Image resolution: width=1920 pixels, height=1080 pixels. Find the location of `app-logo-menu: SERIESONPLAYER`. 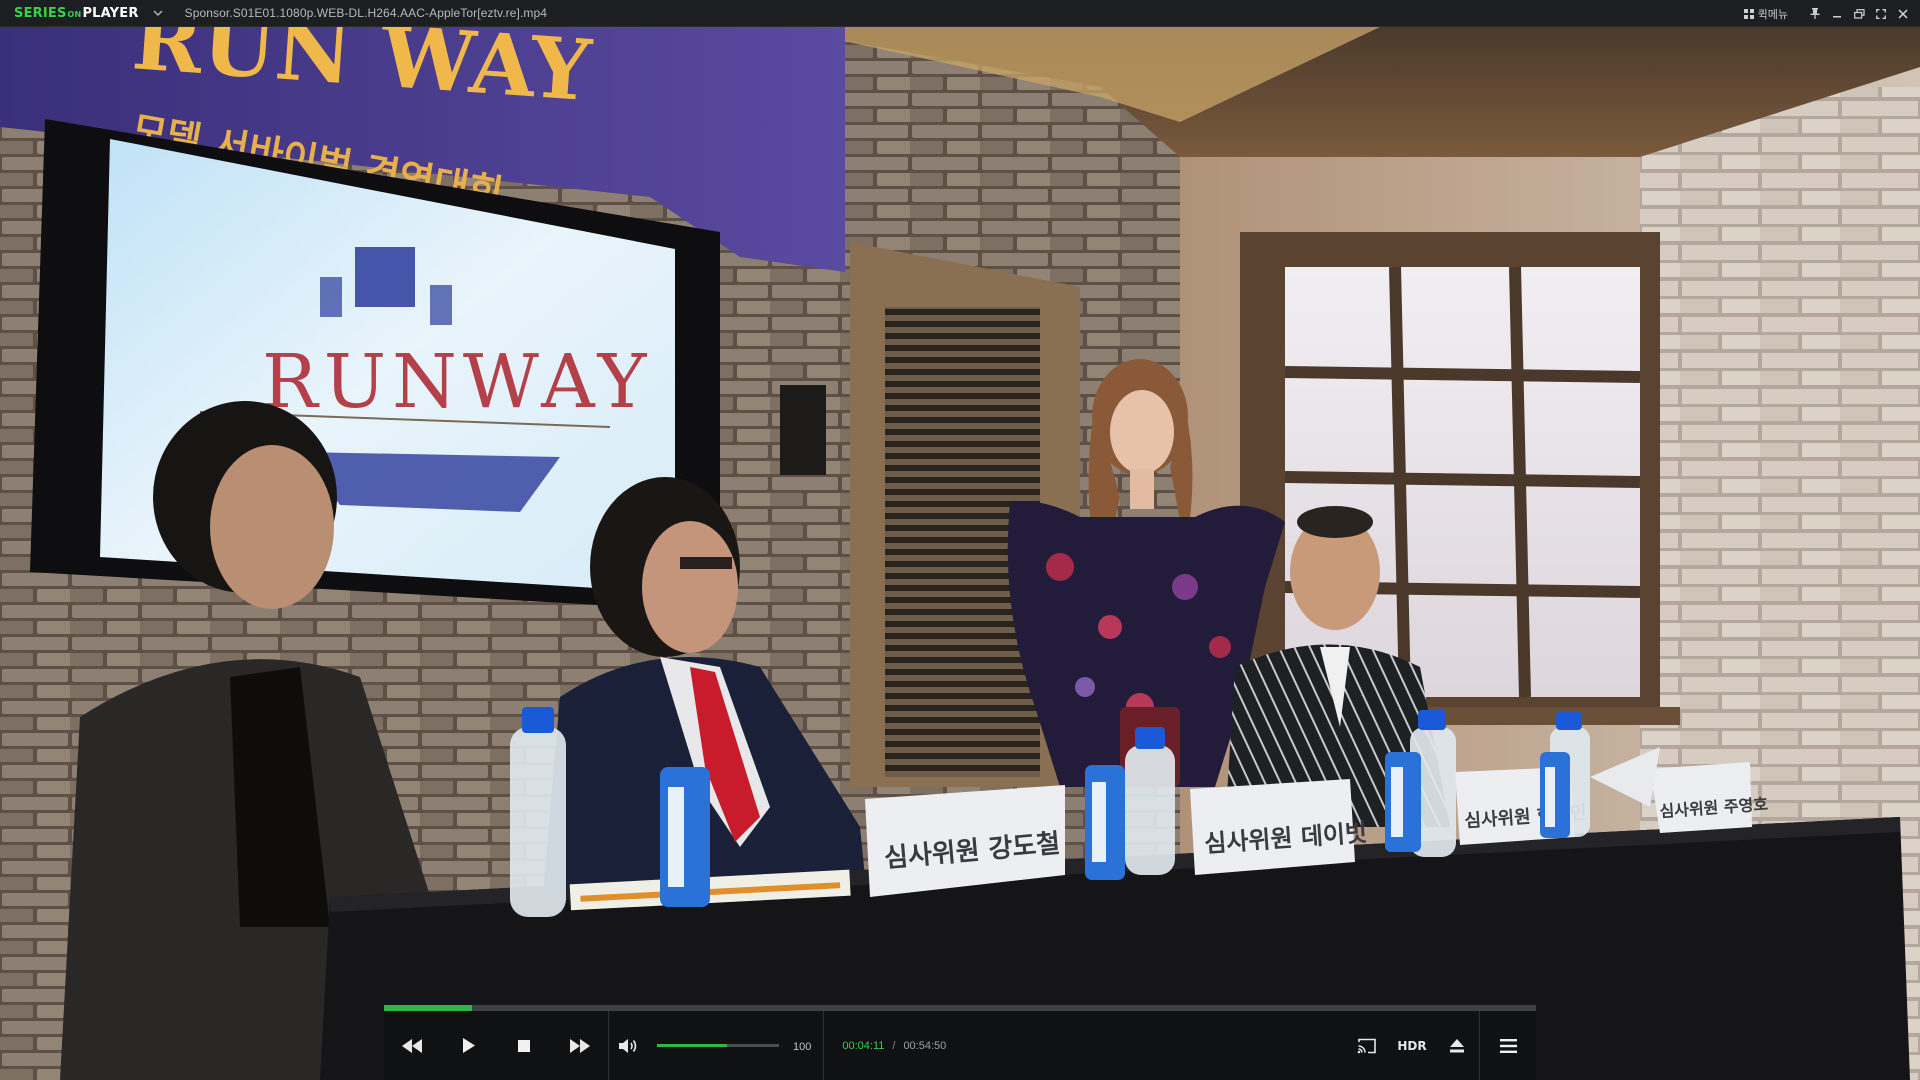

app-logo-menu: SERIESONPLAYER is located at coordinates (82, 13).